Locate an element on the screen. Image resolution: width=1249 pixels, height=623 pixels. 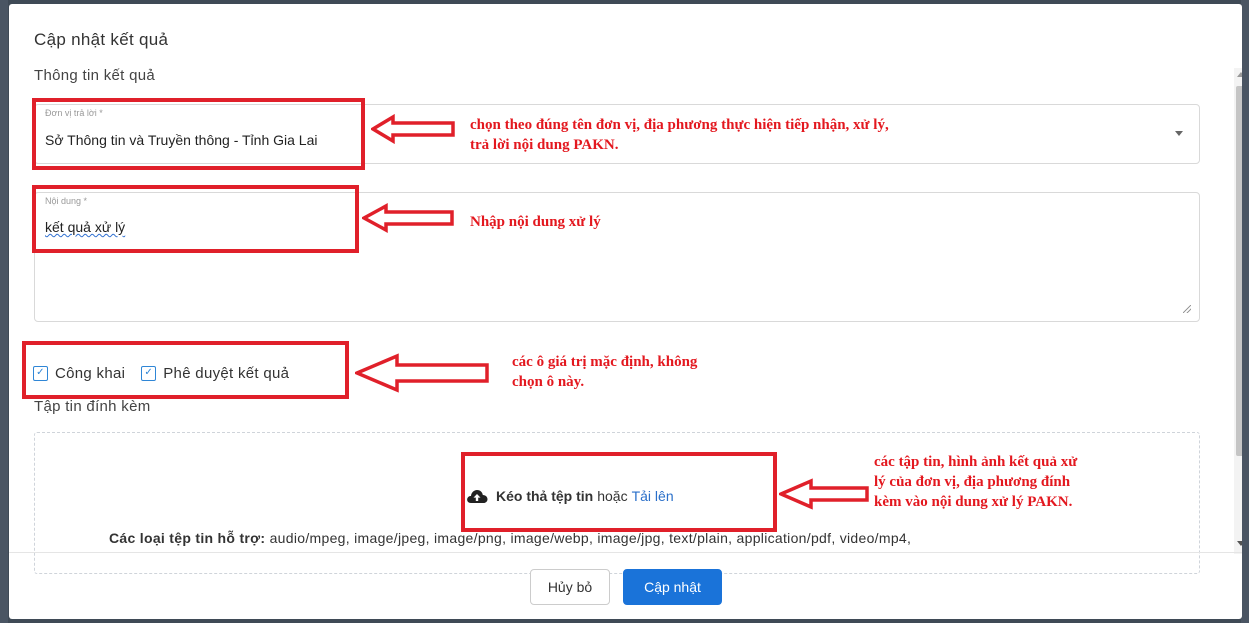
annotation-unit-line-2: trả lời nội dung PAKN. is located at coordinates (544, 145).